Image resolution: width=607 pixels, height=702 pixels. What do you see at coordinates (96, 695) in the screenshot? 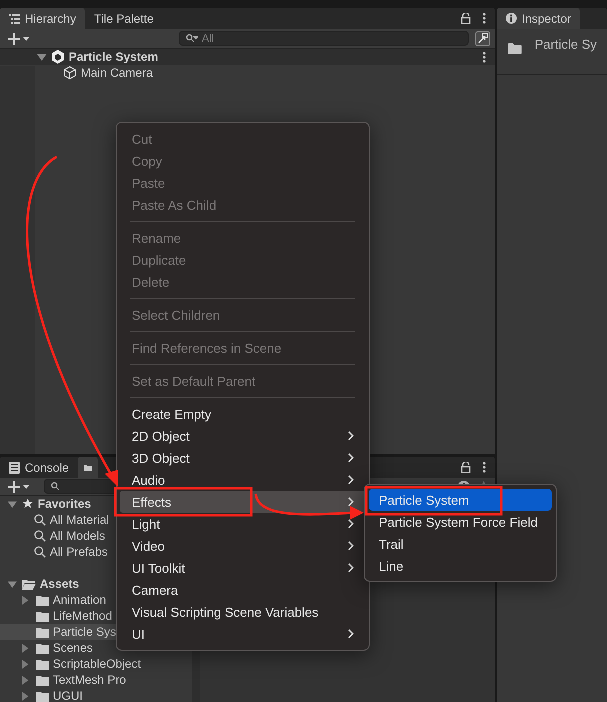
I see `tree-item: UGUI` at bounding box center [96, 695].